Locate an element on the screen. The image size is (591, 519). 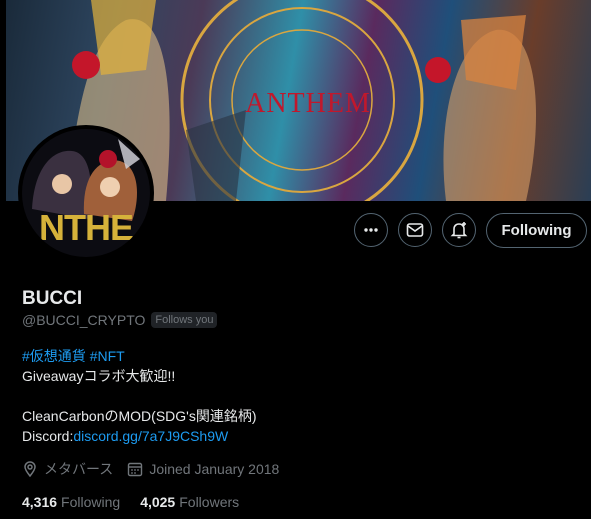
following-stat-label: Following is located at coordinates (91, 502).